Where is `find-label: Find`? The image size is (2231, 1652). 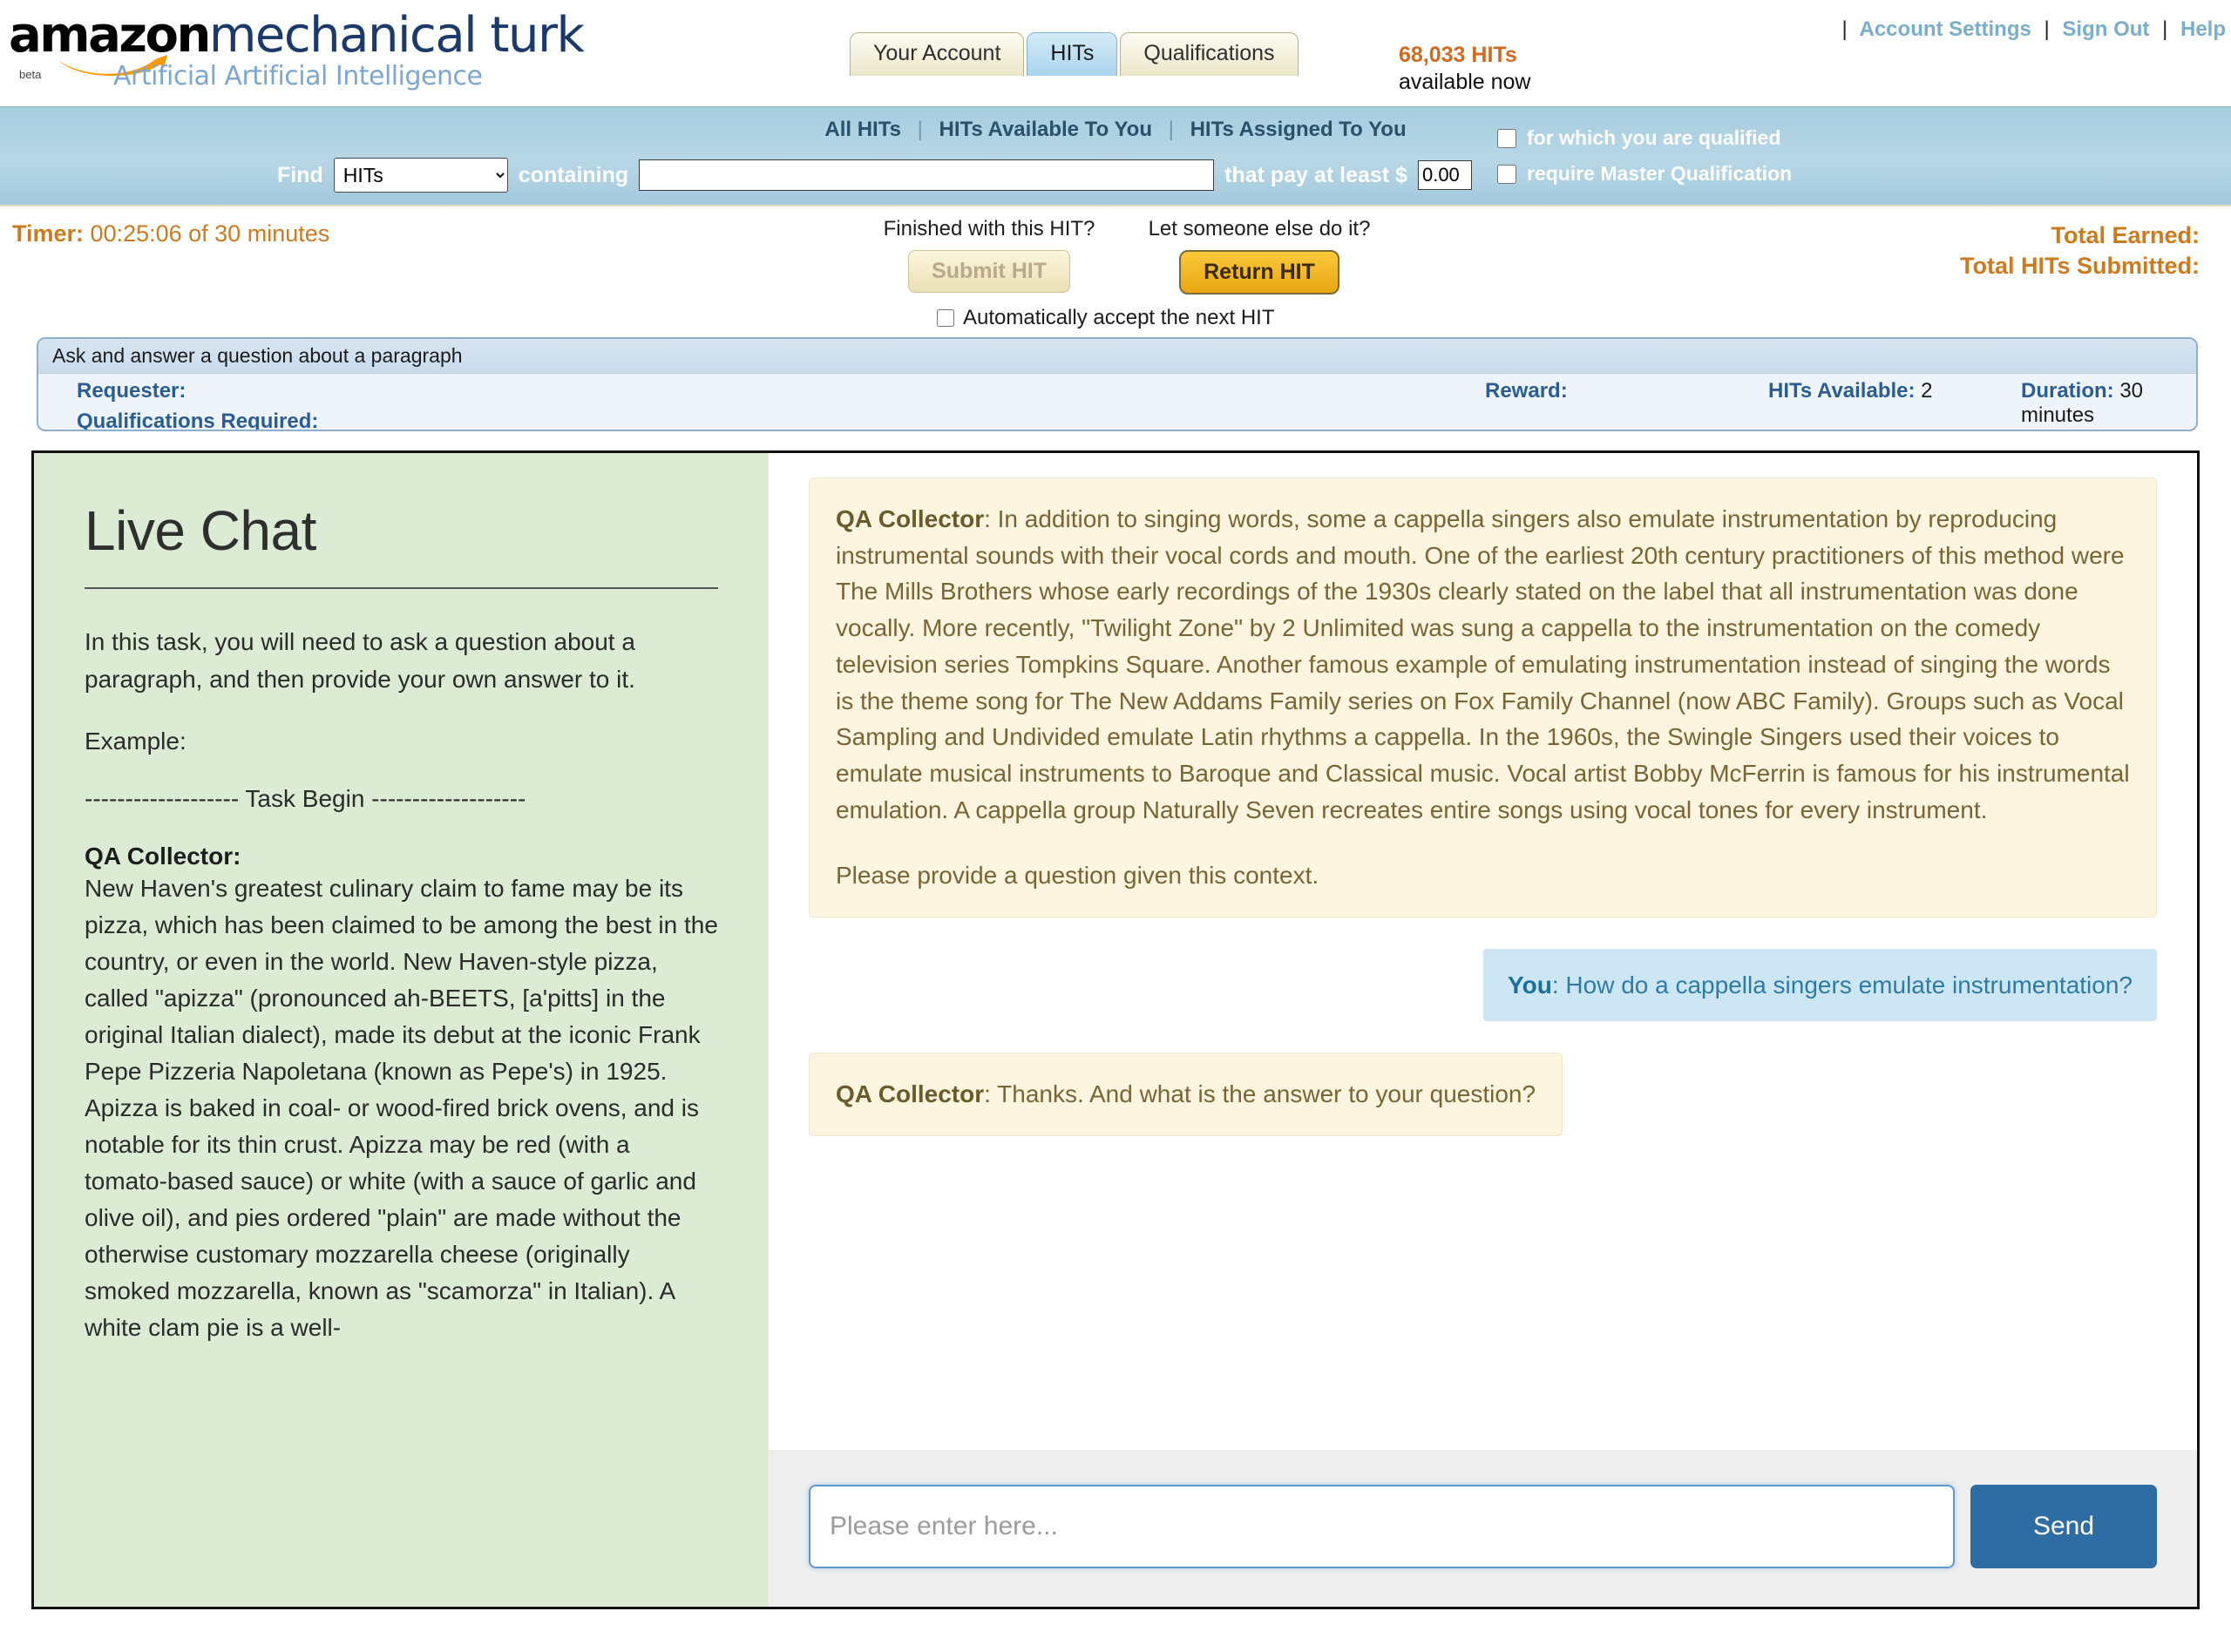
find-label: Find is located at coordinates (300, 174).